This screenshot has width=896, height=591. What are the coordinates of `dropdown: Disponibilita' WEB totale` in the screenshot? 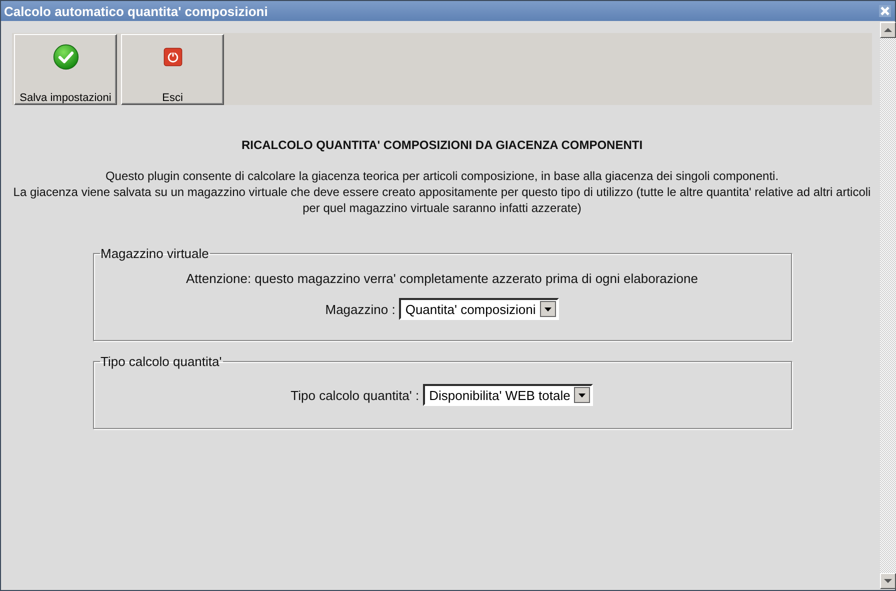 It's located at (508, 395).